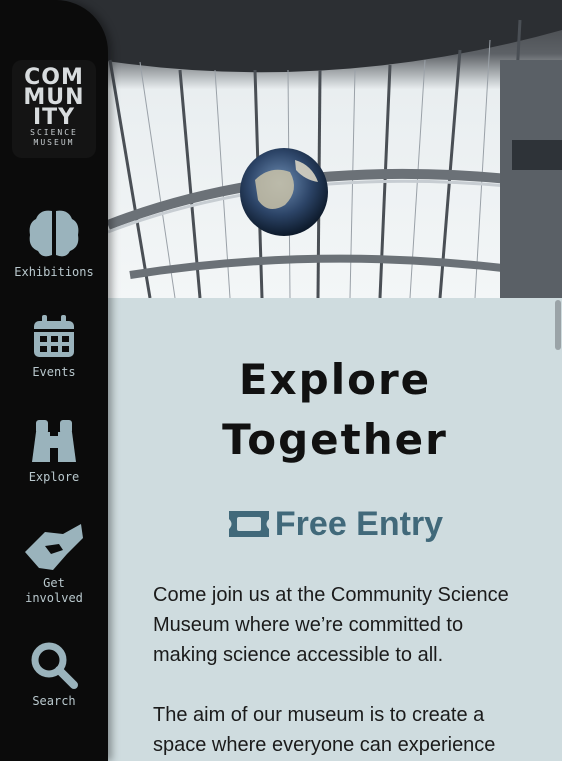  What do you see at coordinates (54, 272) in the screenshot?
I see `nav-label-exhibitions: Exhibitions` at bounding box center [54, 272].